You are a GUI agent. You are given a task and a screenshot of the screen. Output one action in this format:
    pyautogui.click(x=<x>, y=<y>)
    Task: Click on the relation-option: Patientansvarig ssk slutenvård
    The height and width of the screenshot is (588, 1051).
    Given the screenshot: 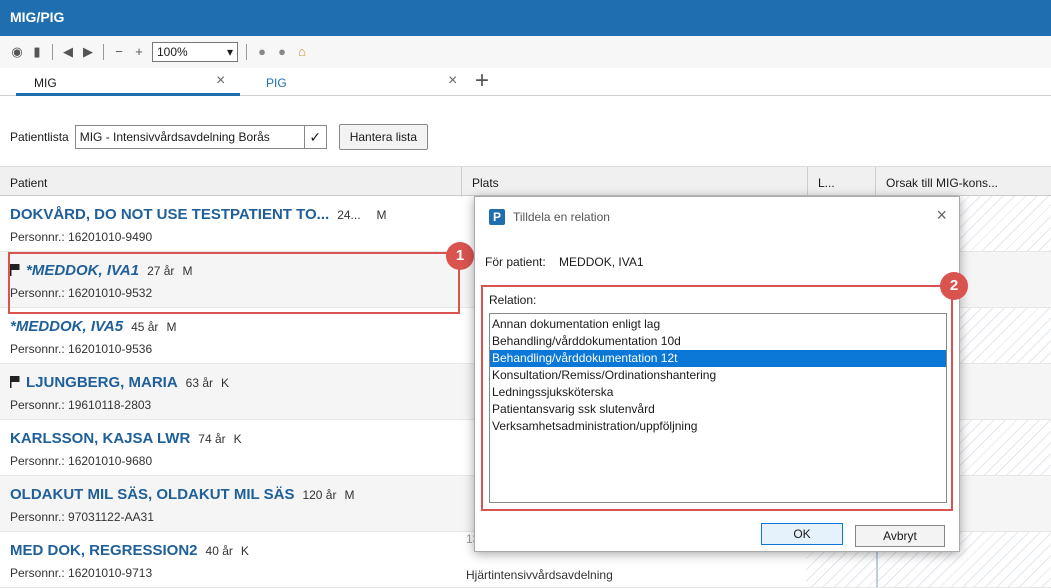 What is the action you would take?
    pyautogui.click(x=718, y=409)
    